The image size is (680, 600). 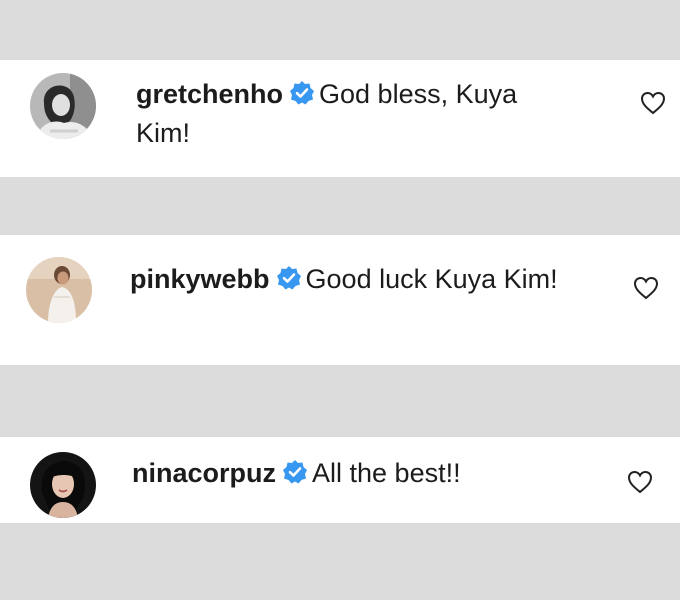 I want to click on comment-body: All the best!!, so click(x=386, y=473).